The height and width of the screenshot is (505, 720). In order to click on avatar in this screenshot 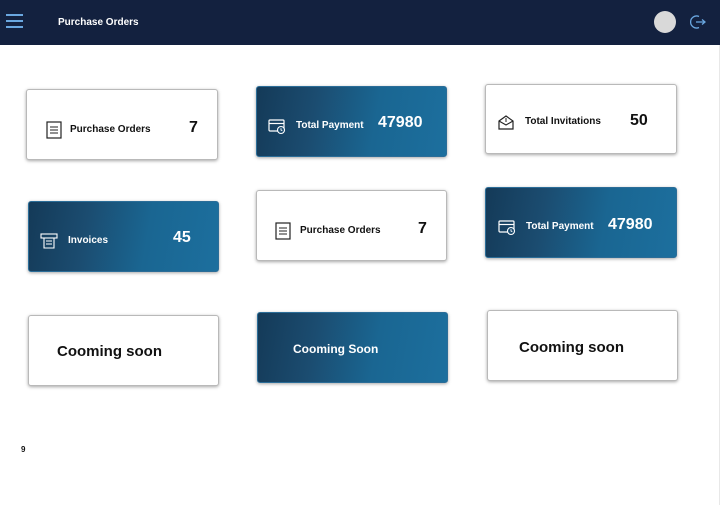, I will do `click(665, 22)`.